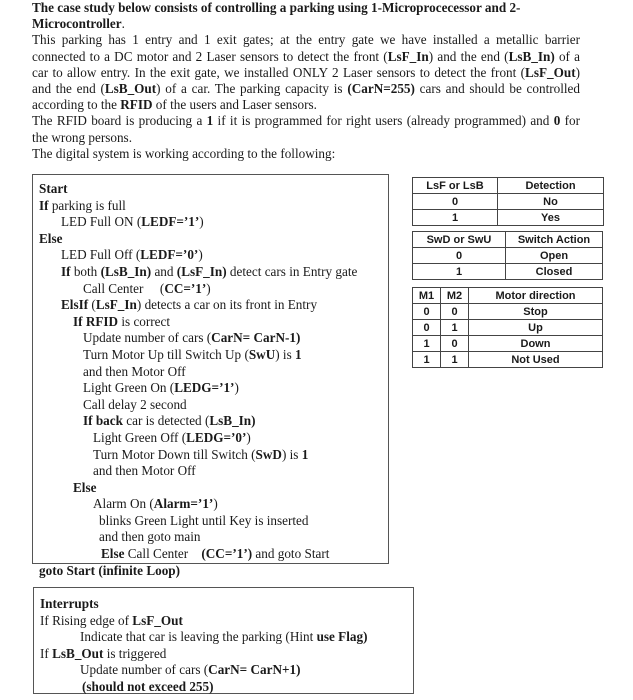  Describe the element at coordinates (554, 271) in the screenshot. I see `cell: Closed` at that location.